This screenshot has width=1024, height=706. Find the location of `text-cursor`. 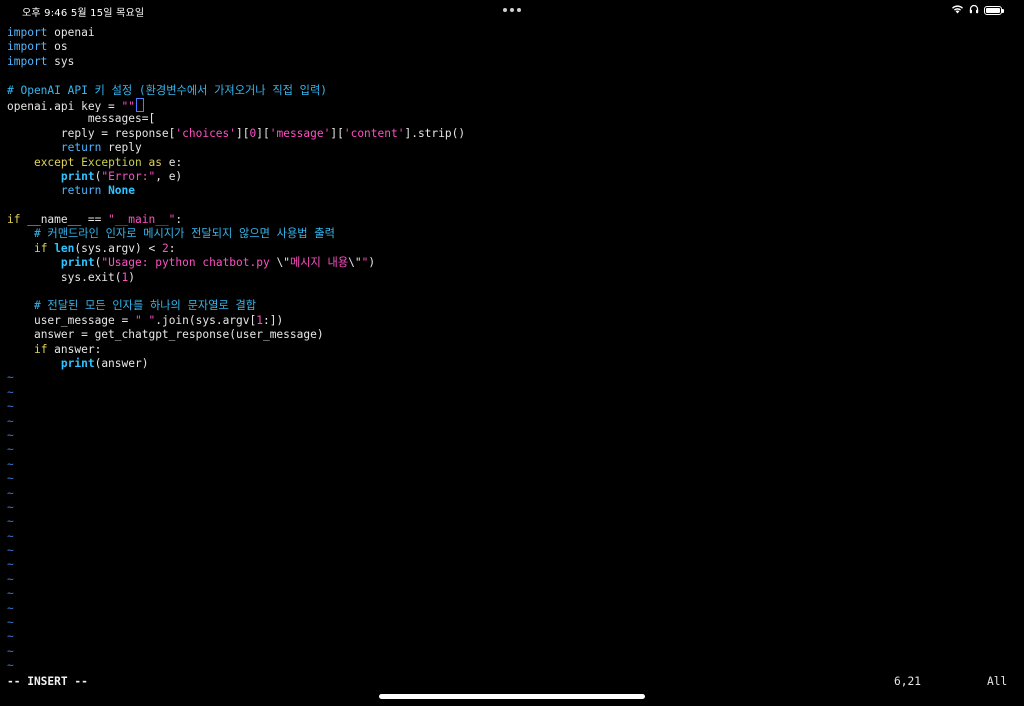

text-cursor is located at coordinates (140, 104).